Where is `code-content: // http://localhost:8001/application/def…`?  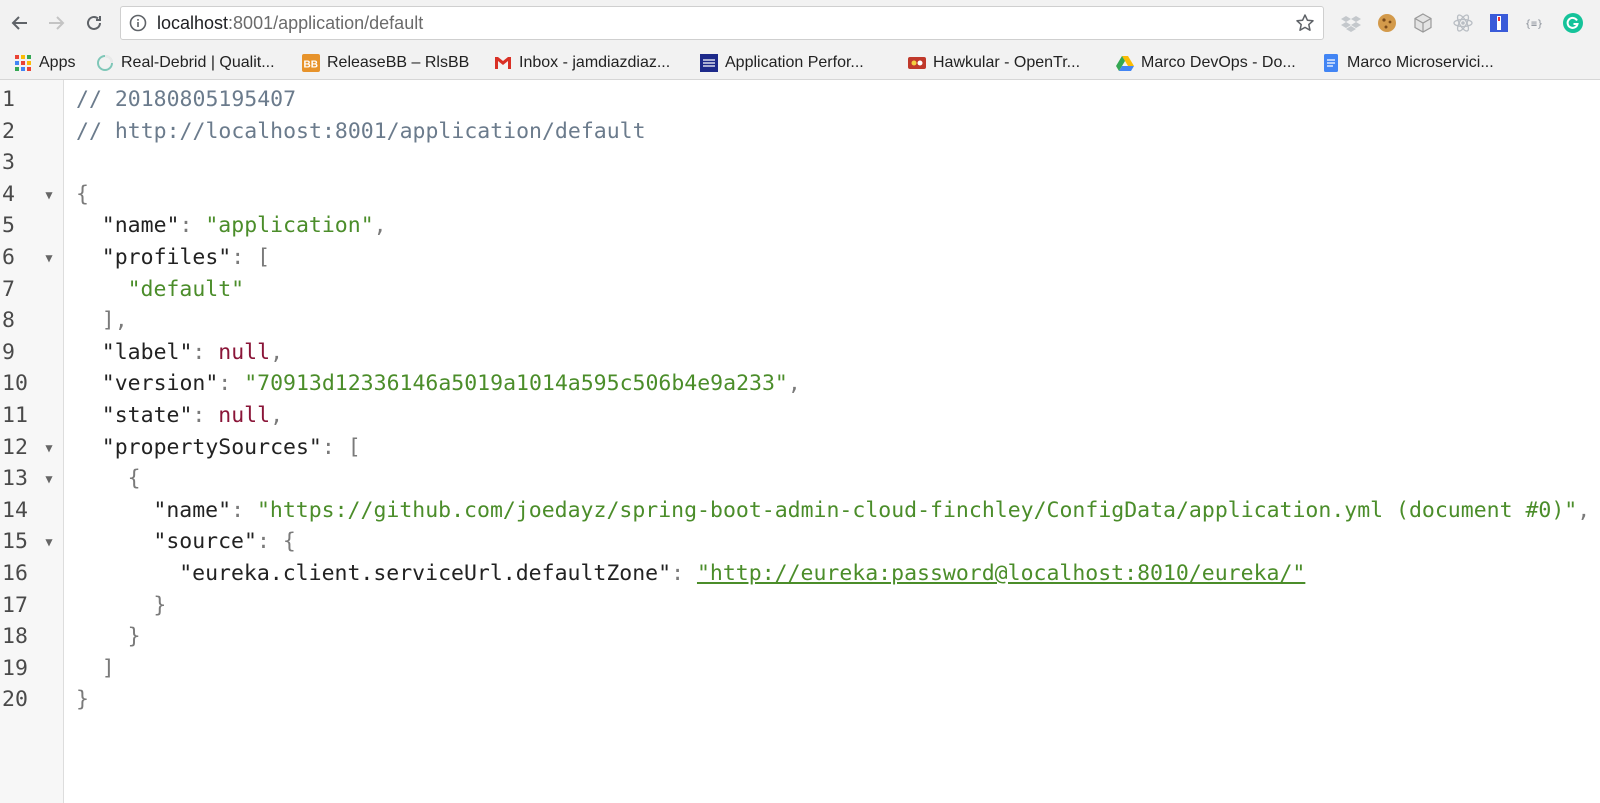 code-content: // http://localhost:8001/application/def… is located at coordinates (361, 132).